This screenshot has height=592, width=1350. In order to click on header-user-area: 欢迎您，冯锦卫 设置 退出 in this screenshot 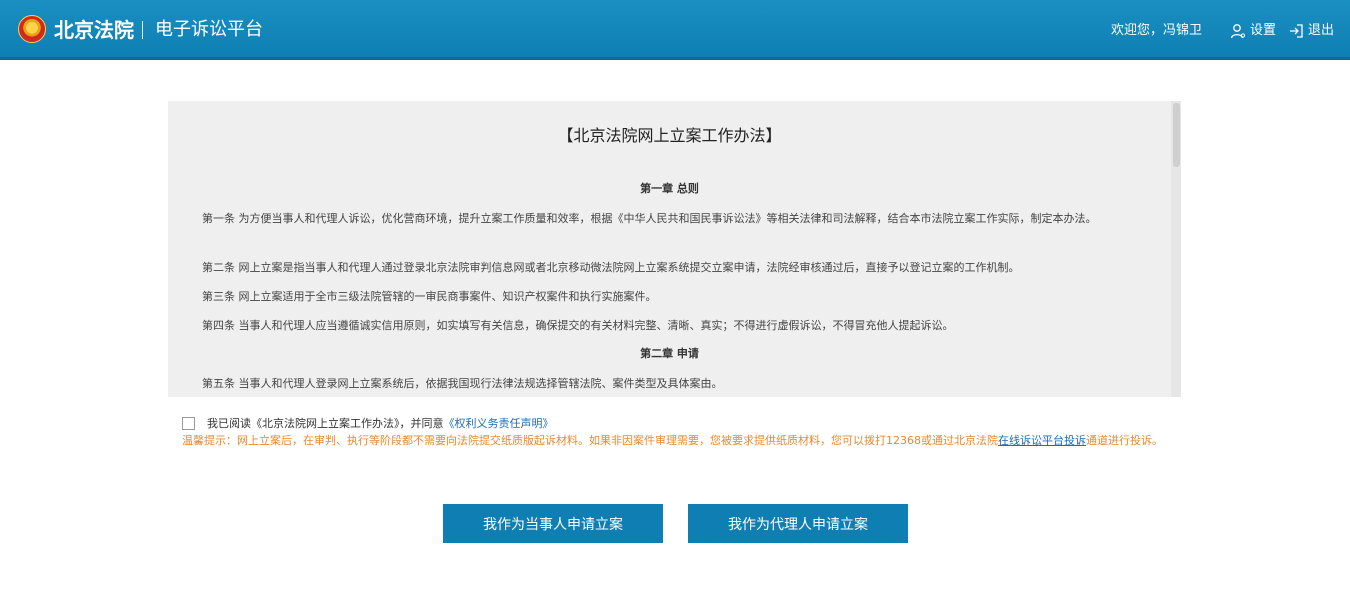, I will do `click(1222, 31)`.